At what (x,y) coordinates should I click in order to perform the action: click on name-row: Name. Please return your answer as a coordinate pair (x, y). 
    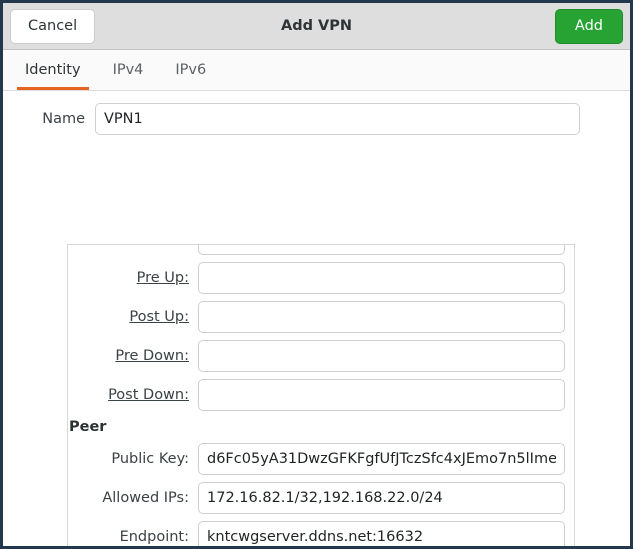
    Looking at the image, I should click on (316, 113).